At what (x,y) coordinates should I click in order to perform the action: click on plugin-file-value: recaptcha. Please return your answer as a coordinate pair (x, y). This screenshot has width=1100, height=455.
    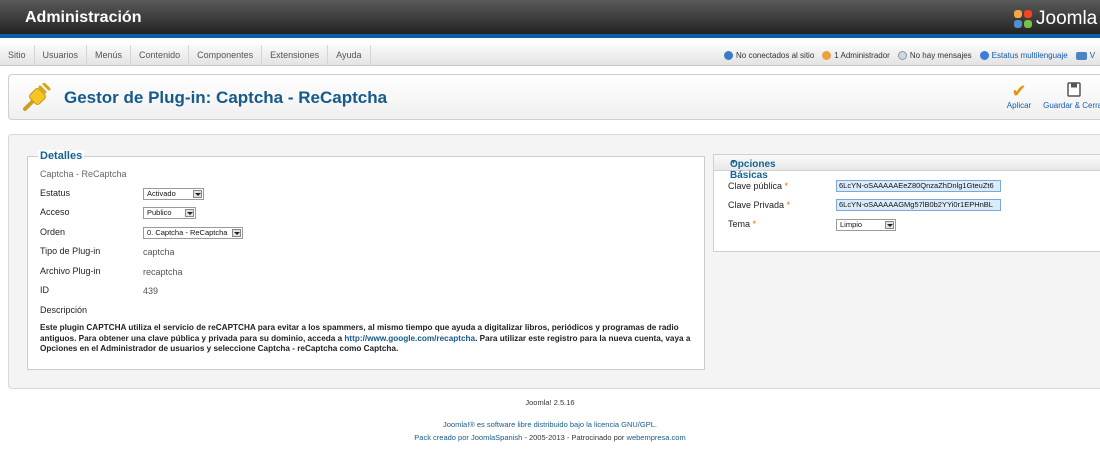
    Looking at the image, I should click on (163, 272).